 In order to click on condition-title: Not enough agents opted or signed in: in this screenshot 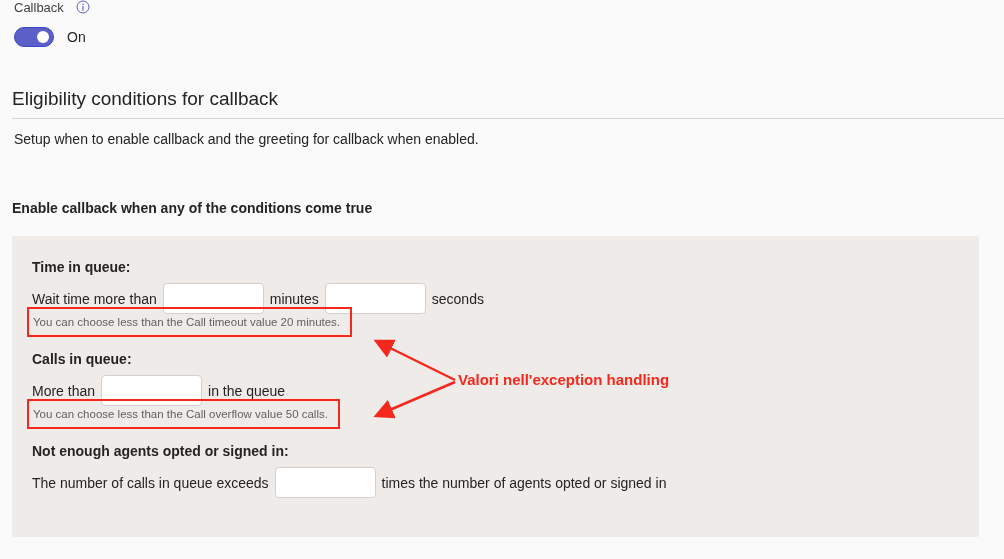, I will do `click(161, 451)`.